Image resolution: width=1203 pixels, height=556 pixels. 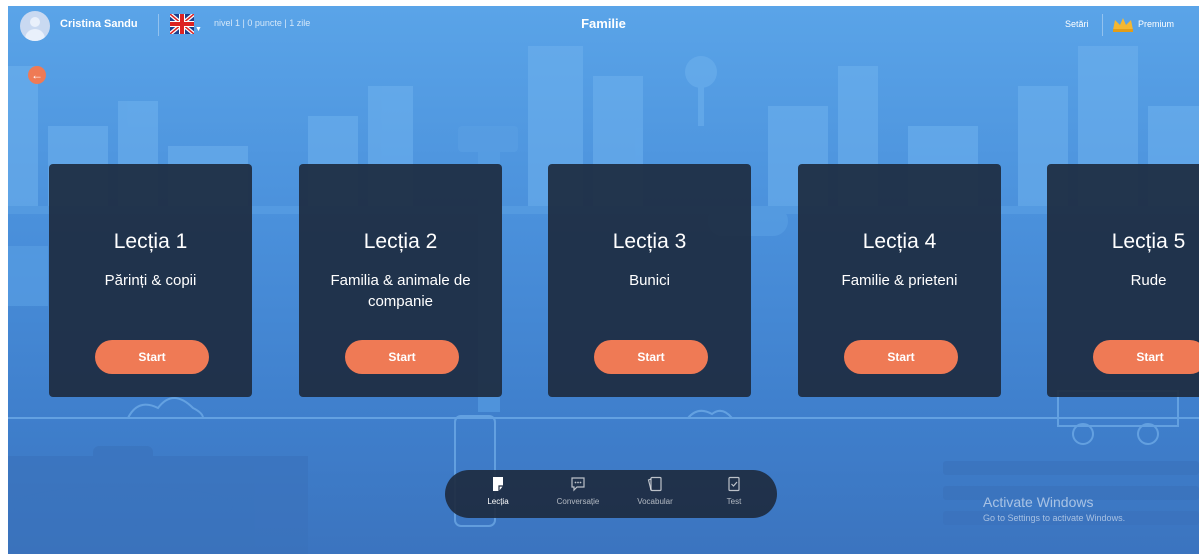 I want to click on lesson-title: Lecția 1, so click(x=150, y=241).